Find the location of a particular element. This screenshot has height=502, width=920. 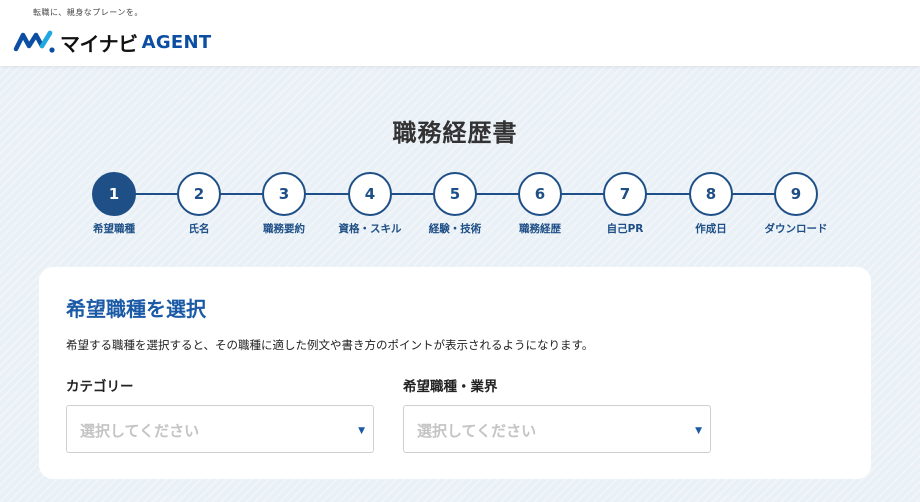

job-type-placeholder: 選択してください is located at coordinates (477, 431).